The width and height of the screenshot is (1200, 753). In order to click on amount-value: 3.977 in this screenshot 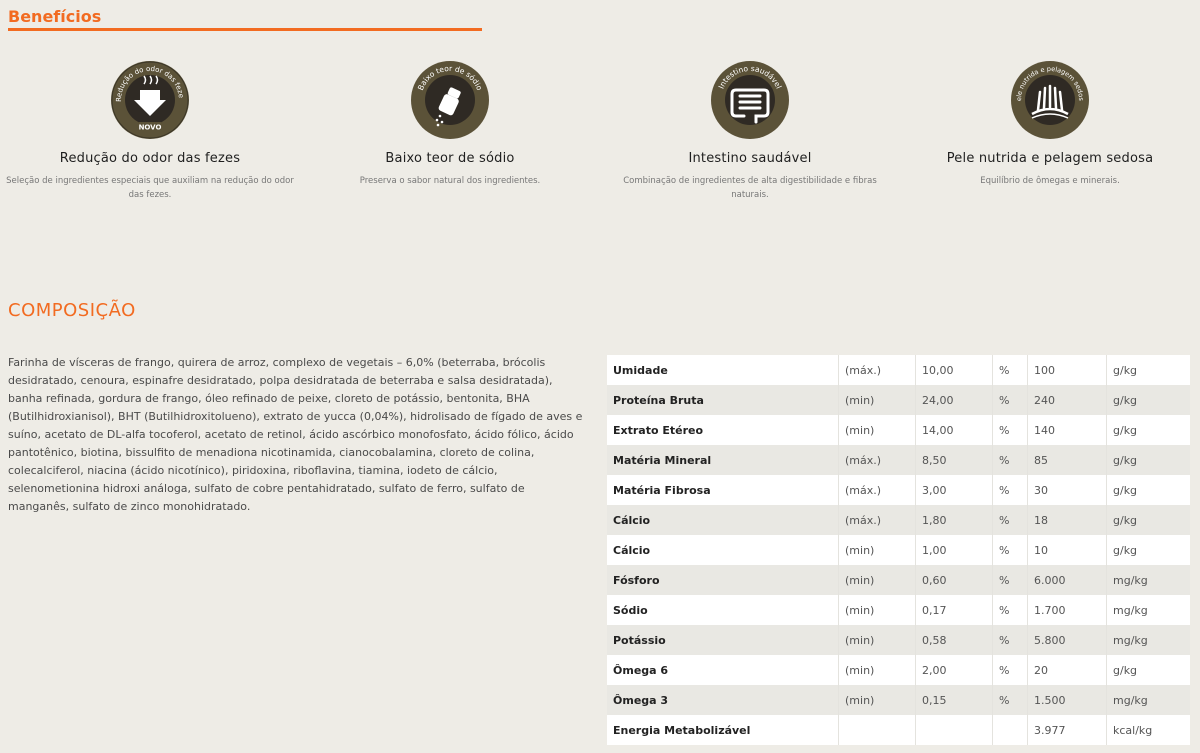, I will do `click(1067, 730)`.